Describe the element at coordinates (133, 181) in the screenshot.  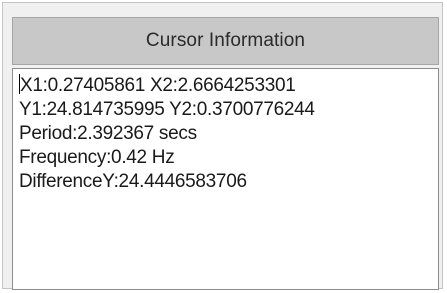
I see `difference-y-value: DifferenceY:24.4446583706` at that location.